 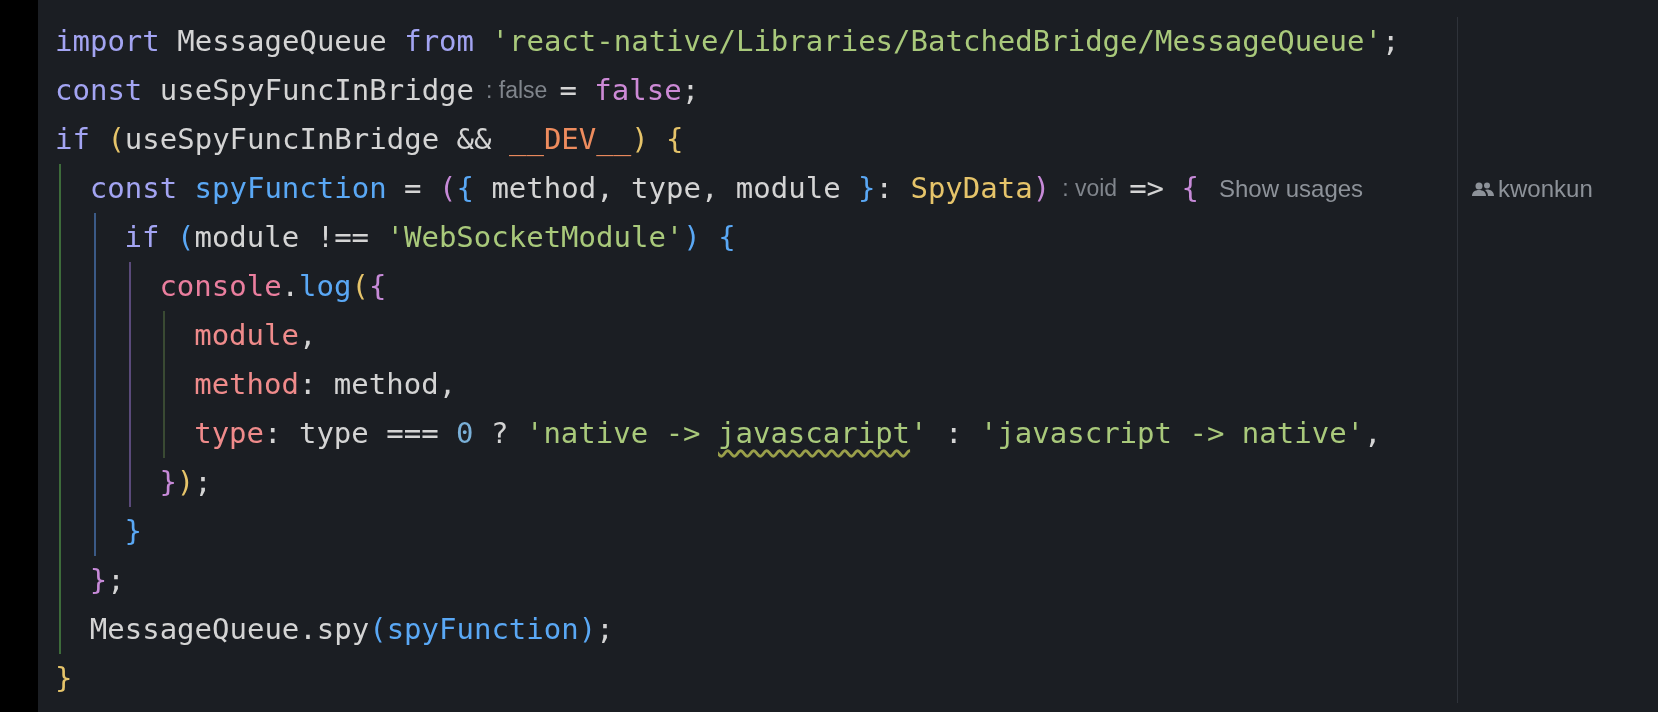 I want to click on code-text: const spyFunction = ({ method, type, module }: SpyData), so click(x=570, y=188).